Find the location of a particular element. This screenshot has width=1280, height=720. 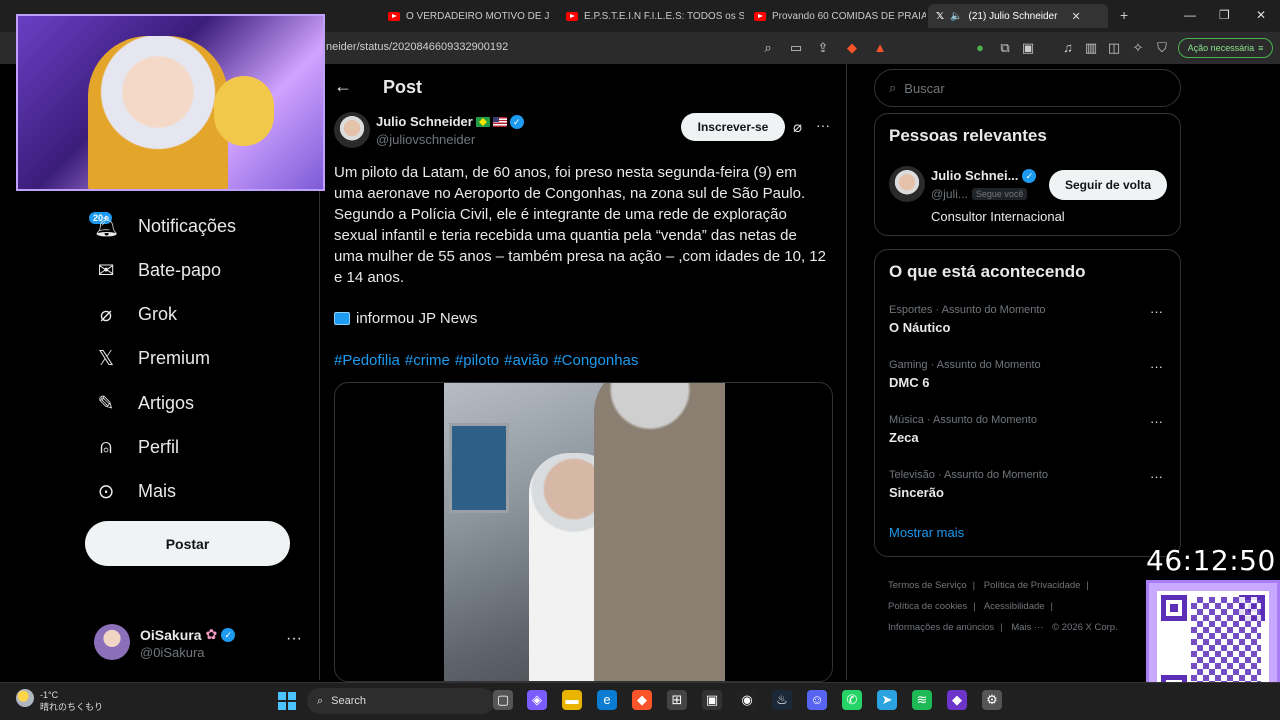

nav-item-articles: ✎ Artigos is located at coordinates (144, 403).